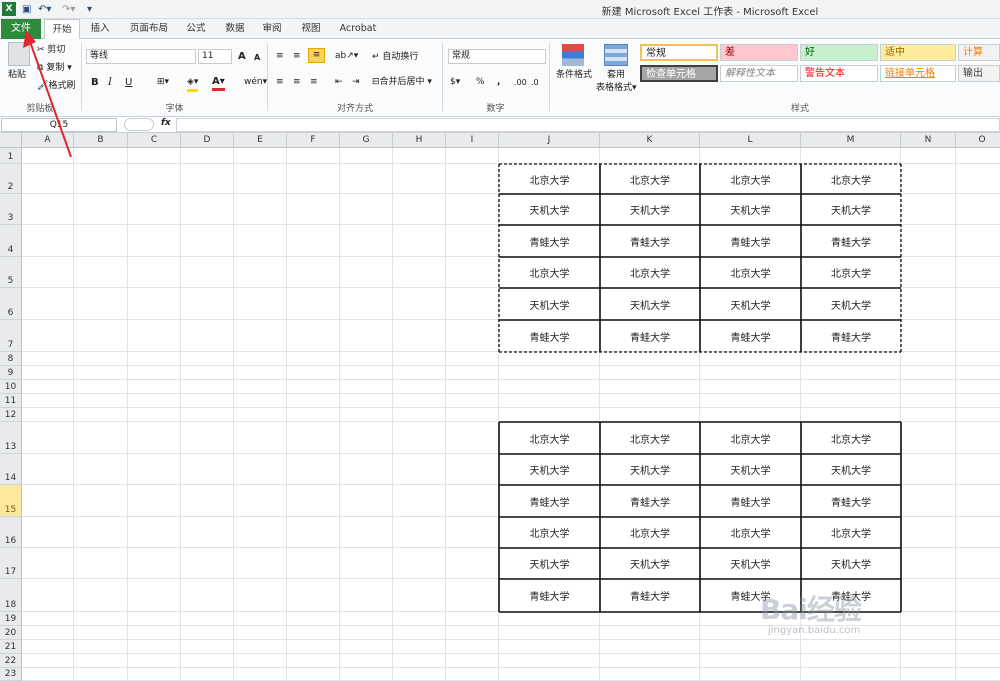 This screenshot has width=1000, height=681. What do you see at coordinates (11, 140) in the screenshot?
I see `select-all-corner` at bounding box center [11, 140].